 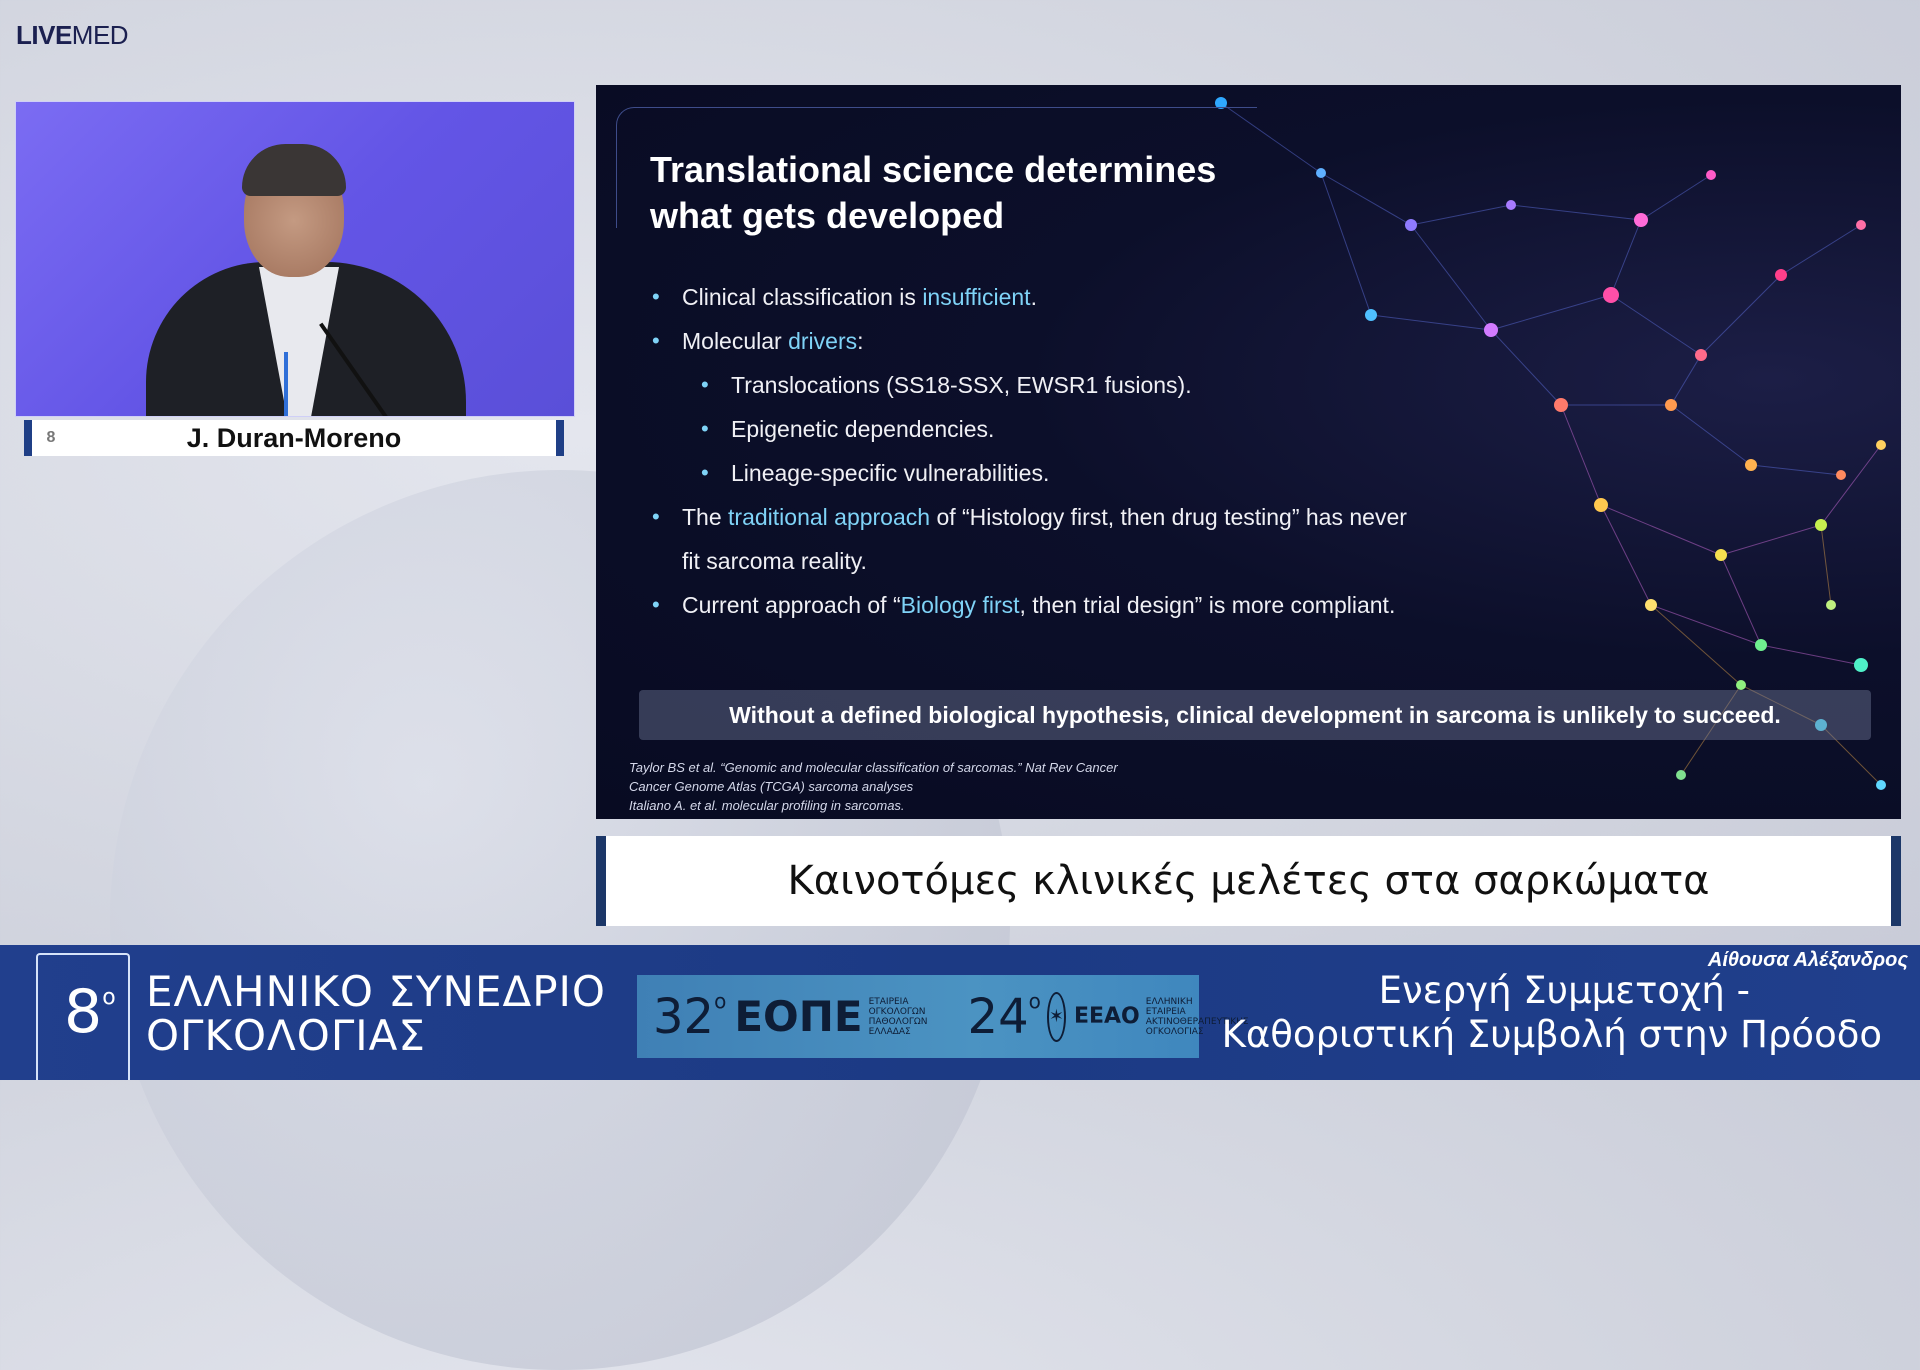 I want to click on speaker-lanyard, so click(x=286, y=384).